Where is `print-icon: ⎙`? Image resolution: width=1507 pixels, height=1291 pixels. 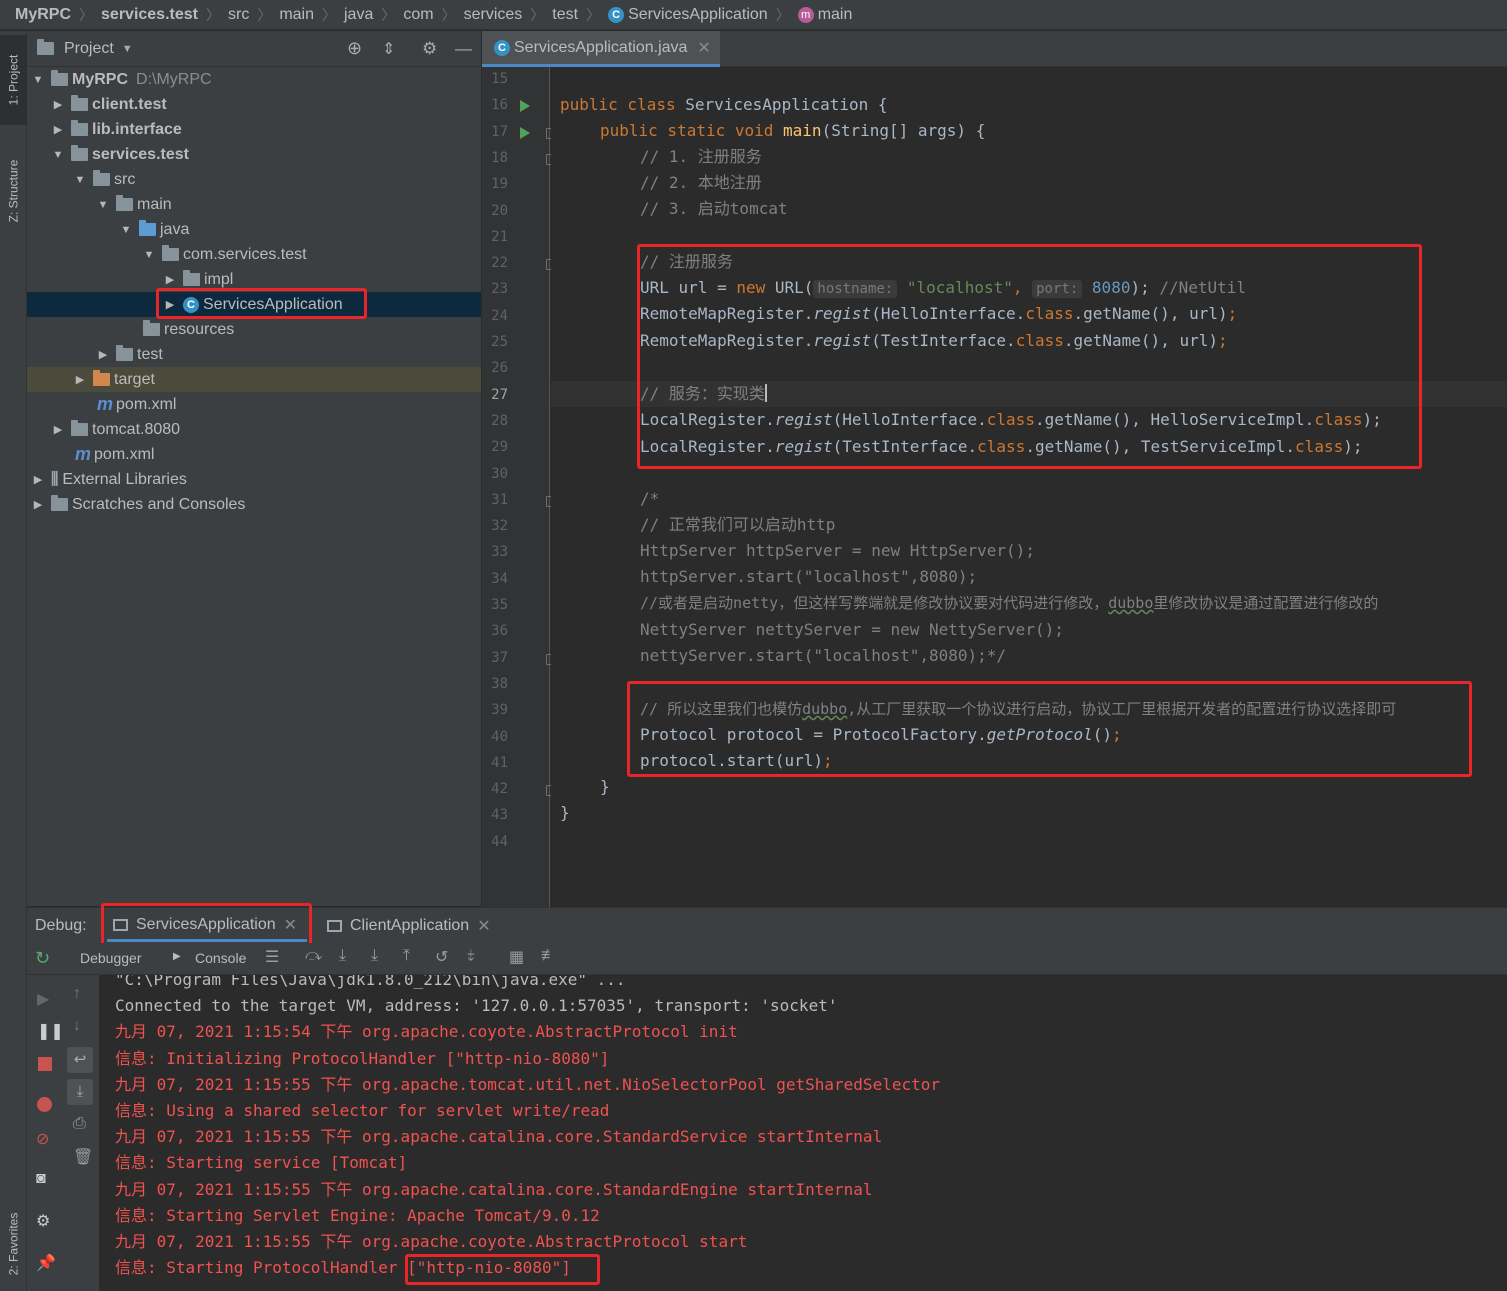 print-icon: ⎙ is located at coordinates (79, 1124).